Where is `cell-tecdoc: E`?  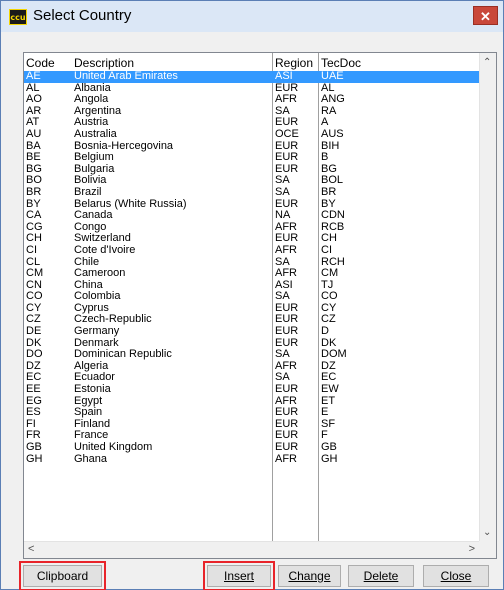 cell-tecdoc: E is located at coordinates (325, 413).